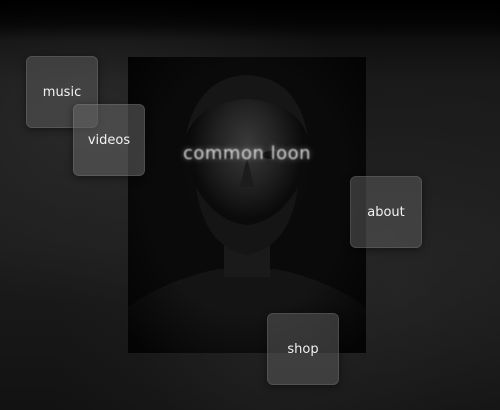  I want to click on nav-shop-button: shop, so click(303, 349).